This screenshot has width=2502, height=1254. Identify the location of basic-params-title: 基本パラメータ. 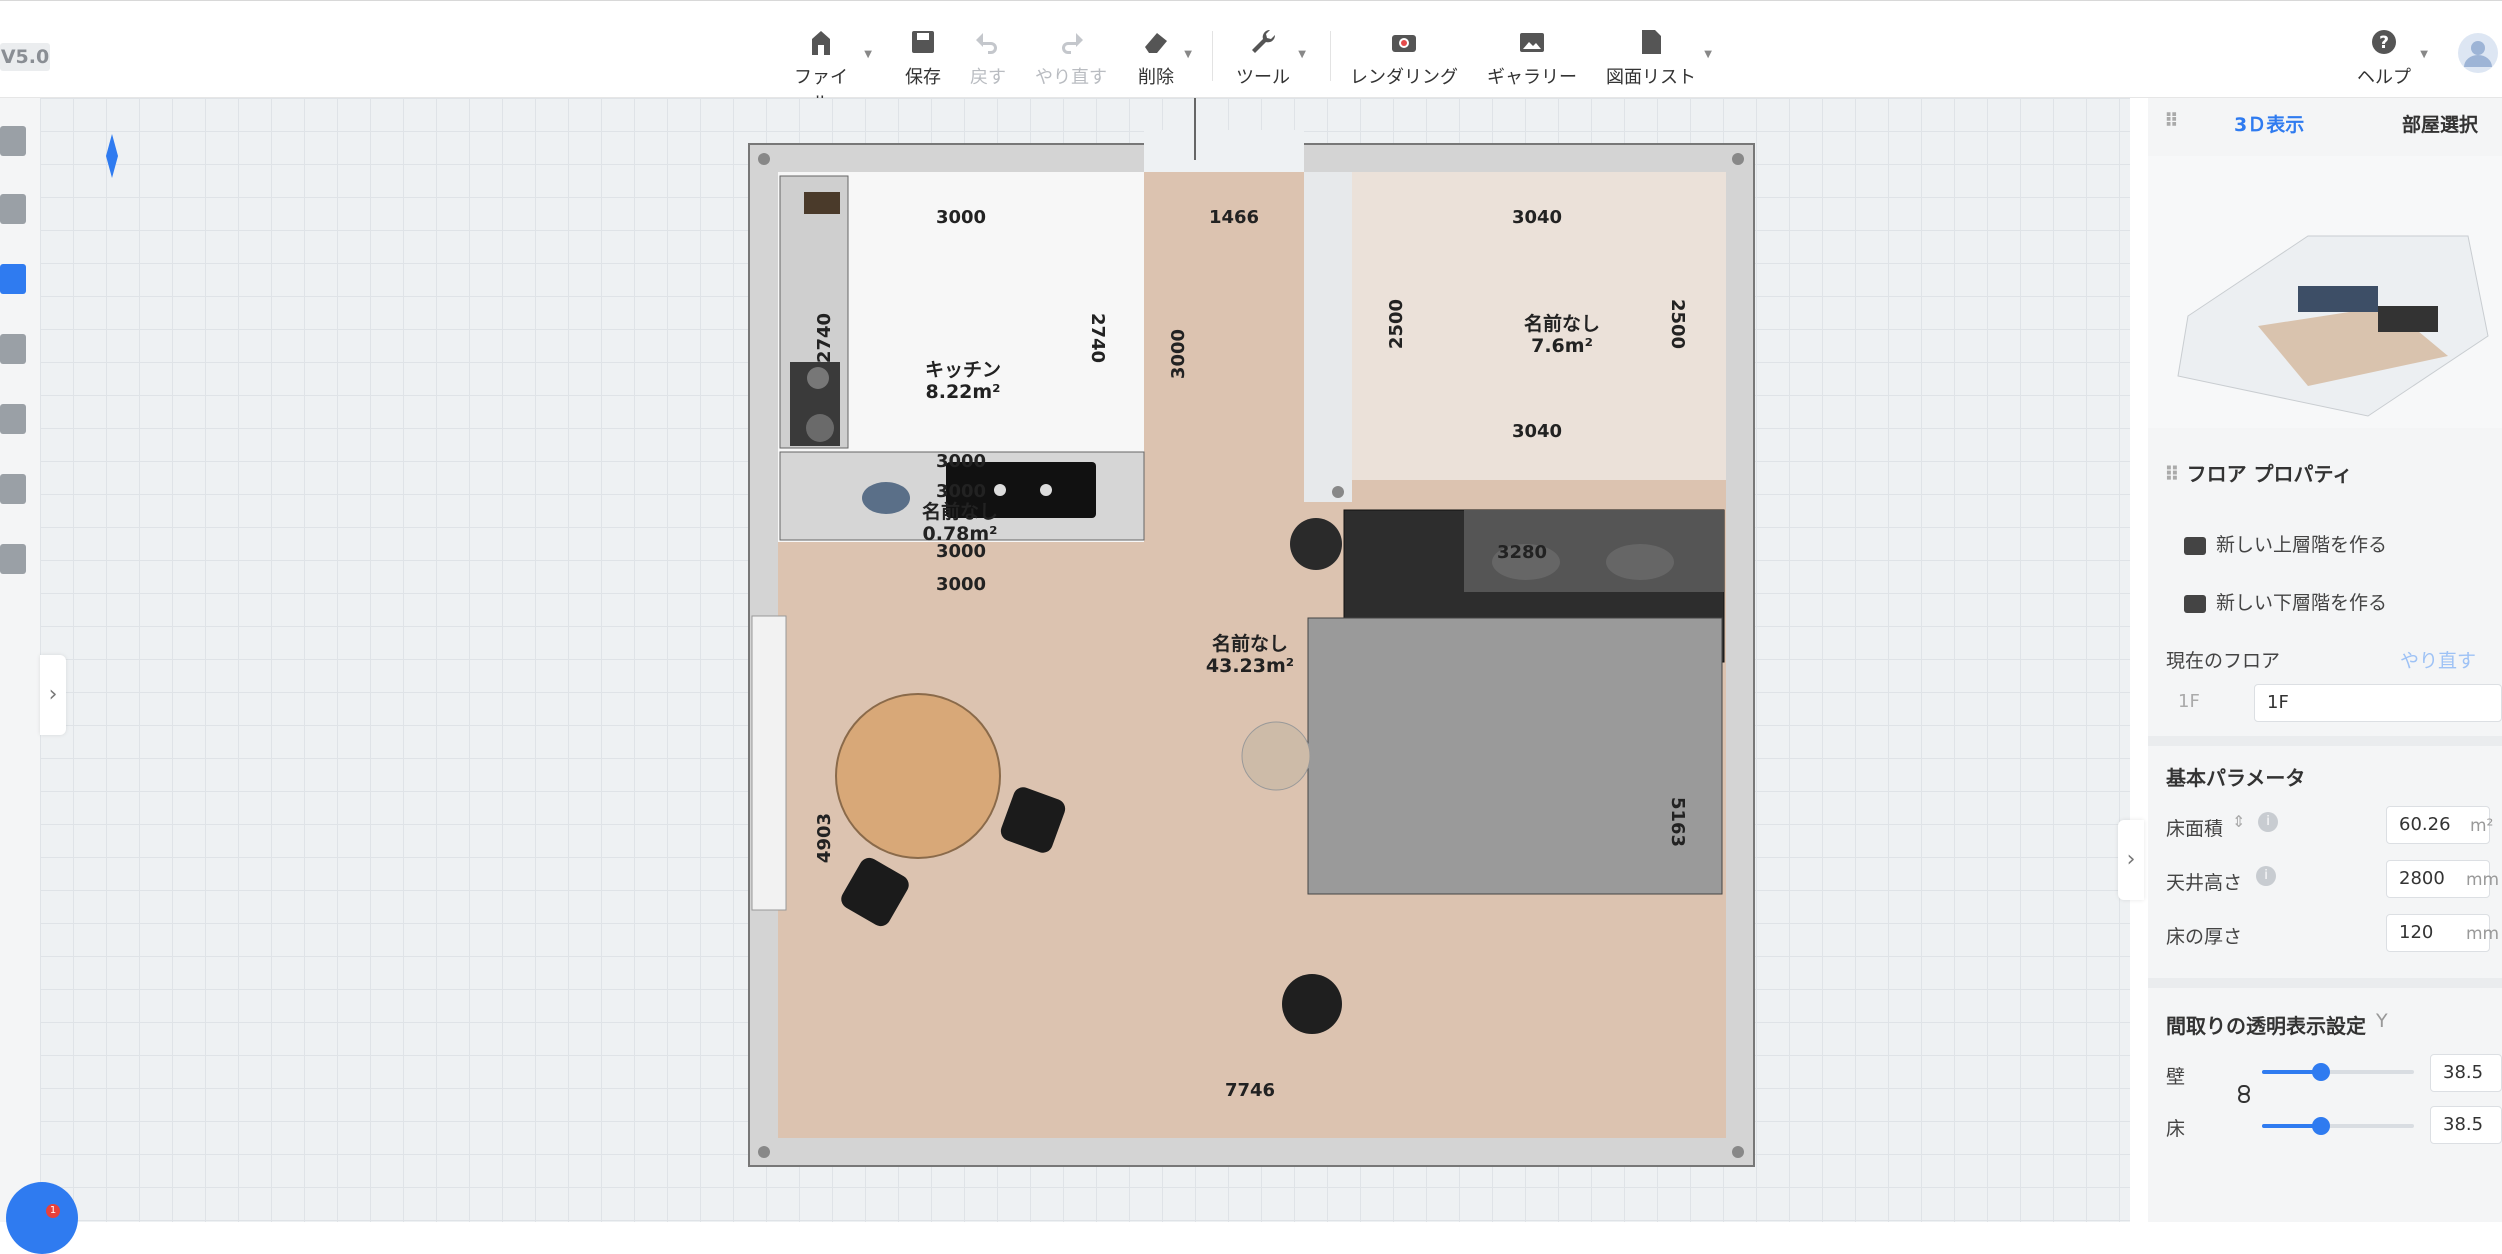
(2236, 778).